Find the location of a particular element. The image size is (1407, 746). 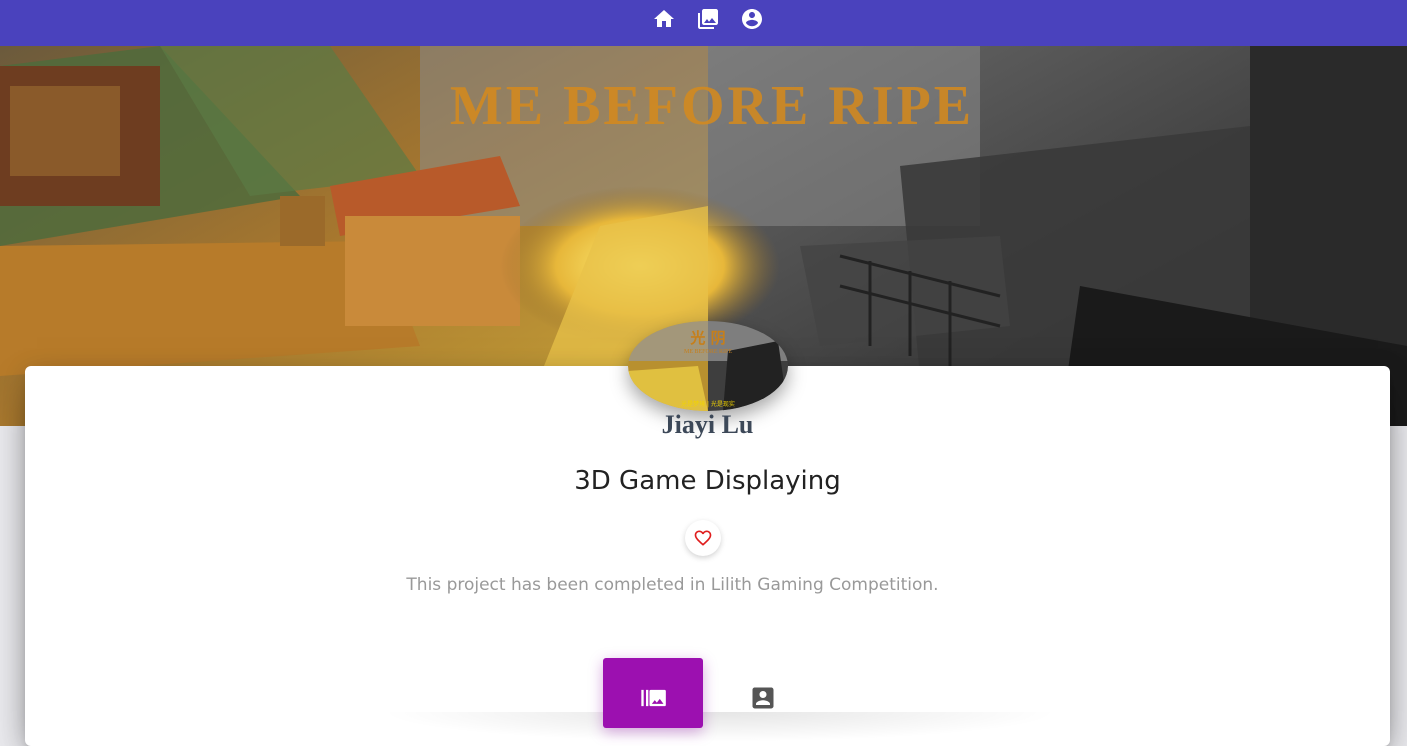

project-title: 3D Game Displaying is located at coordinates (707, 481).